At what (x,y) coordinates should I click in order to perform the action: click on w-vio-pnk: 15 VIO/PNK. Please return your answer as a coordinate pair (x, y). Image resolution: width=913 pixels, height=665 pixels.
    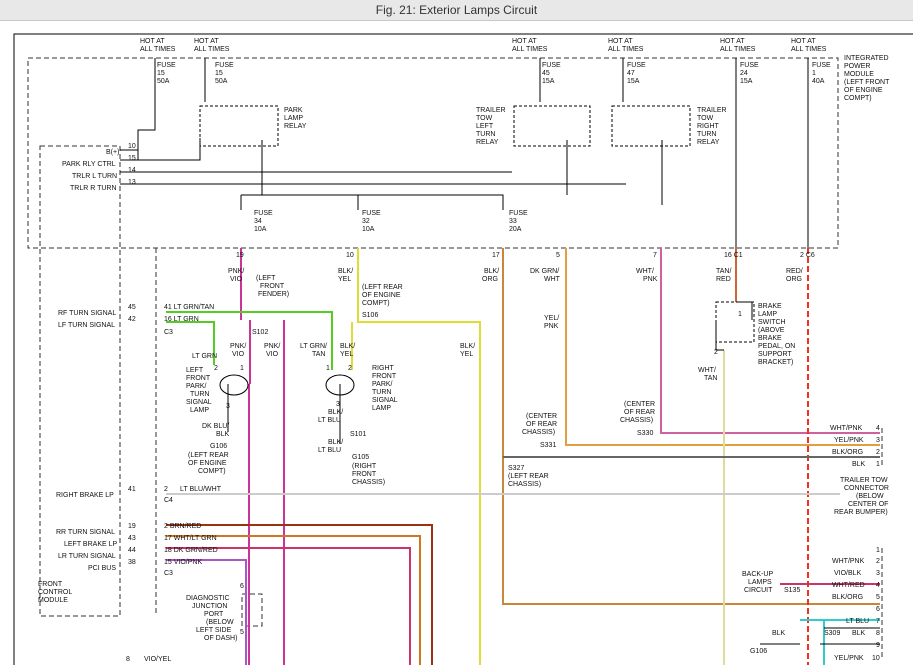
    Looking at the image, I should click on (183, 562).